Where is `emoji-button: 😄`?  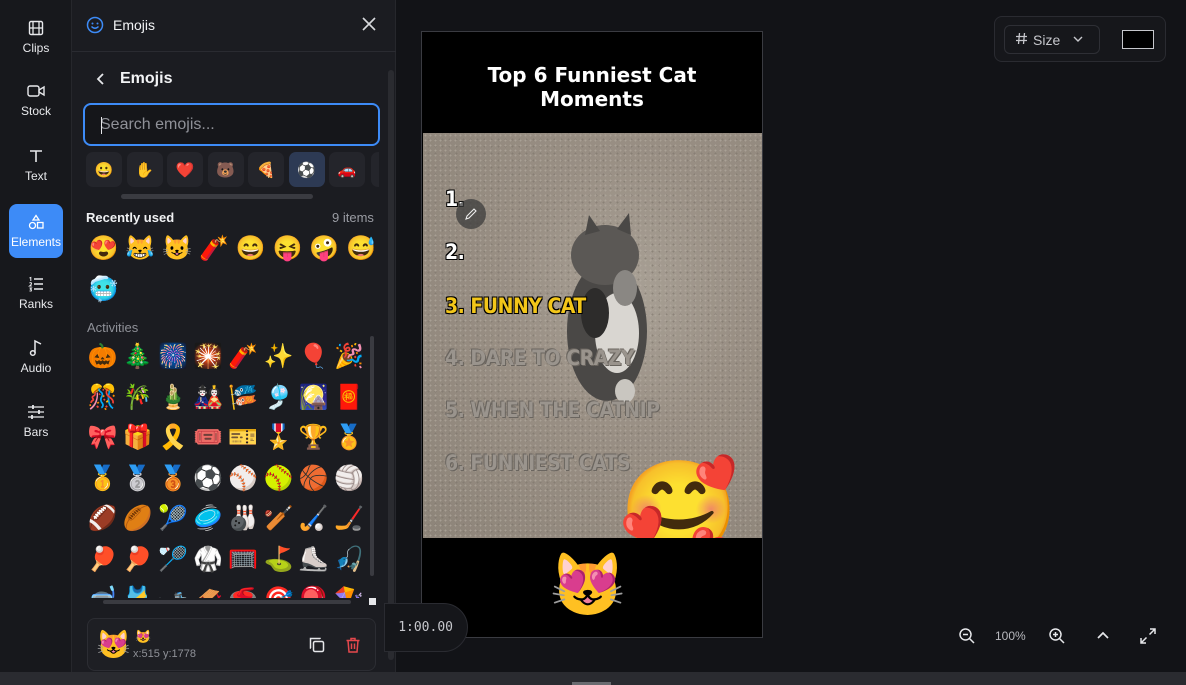 emoji-button: 😄 is located at coordinates (250, 248).